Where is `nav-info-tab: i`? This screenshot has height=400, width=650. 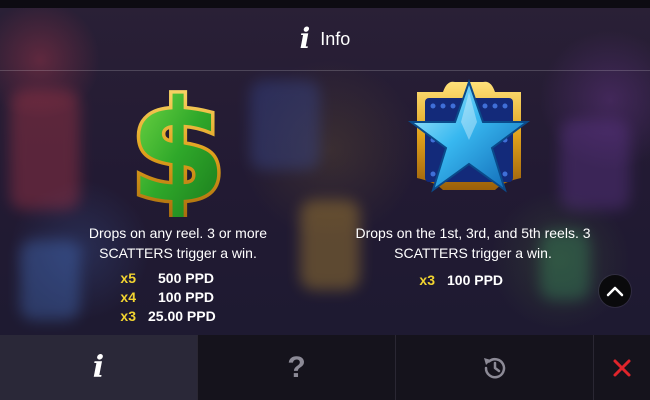
nav-info-tab: i is located at coordinates (99, 367).